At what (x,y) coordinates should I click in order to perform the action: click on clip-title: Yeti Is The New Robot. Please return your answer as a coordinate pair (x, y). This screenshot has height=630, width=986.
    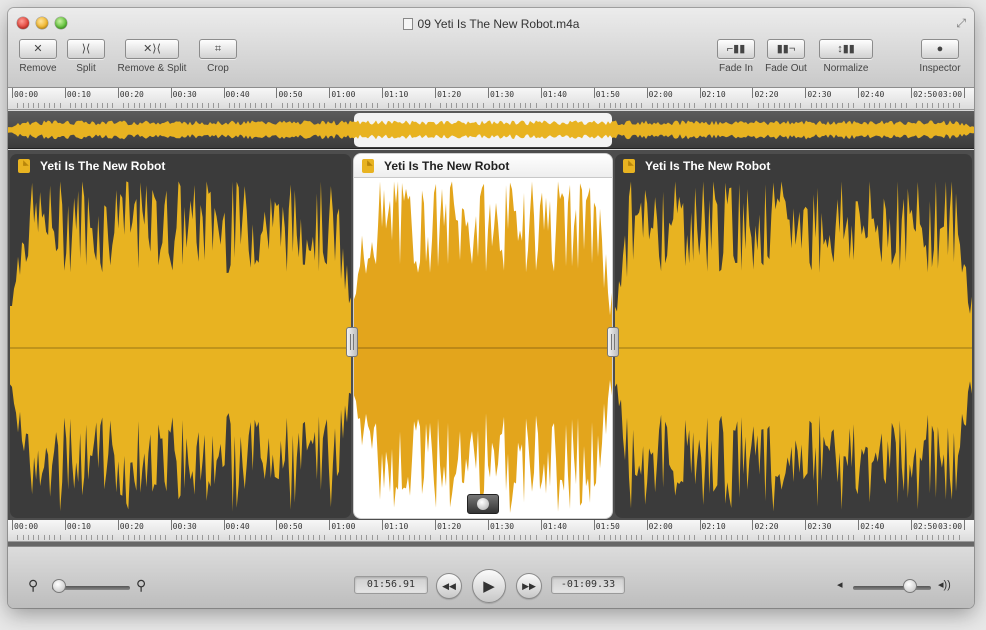
    Looking at the image, I should click on (447, 165).